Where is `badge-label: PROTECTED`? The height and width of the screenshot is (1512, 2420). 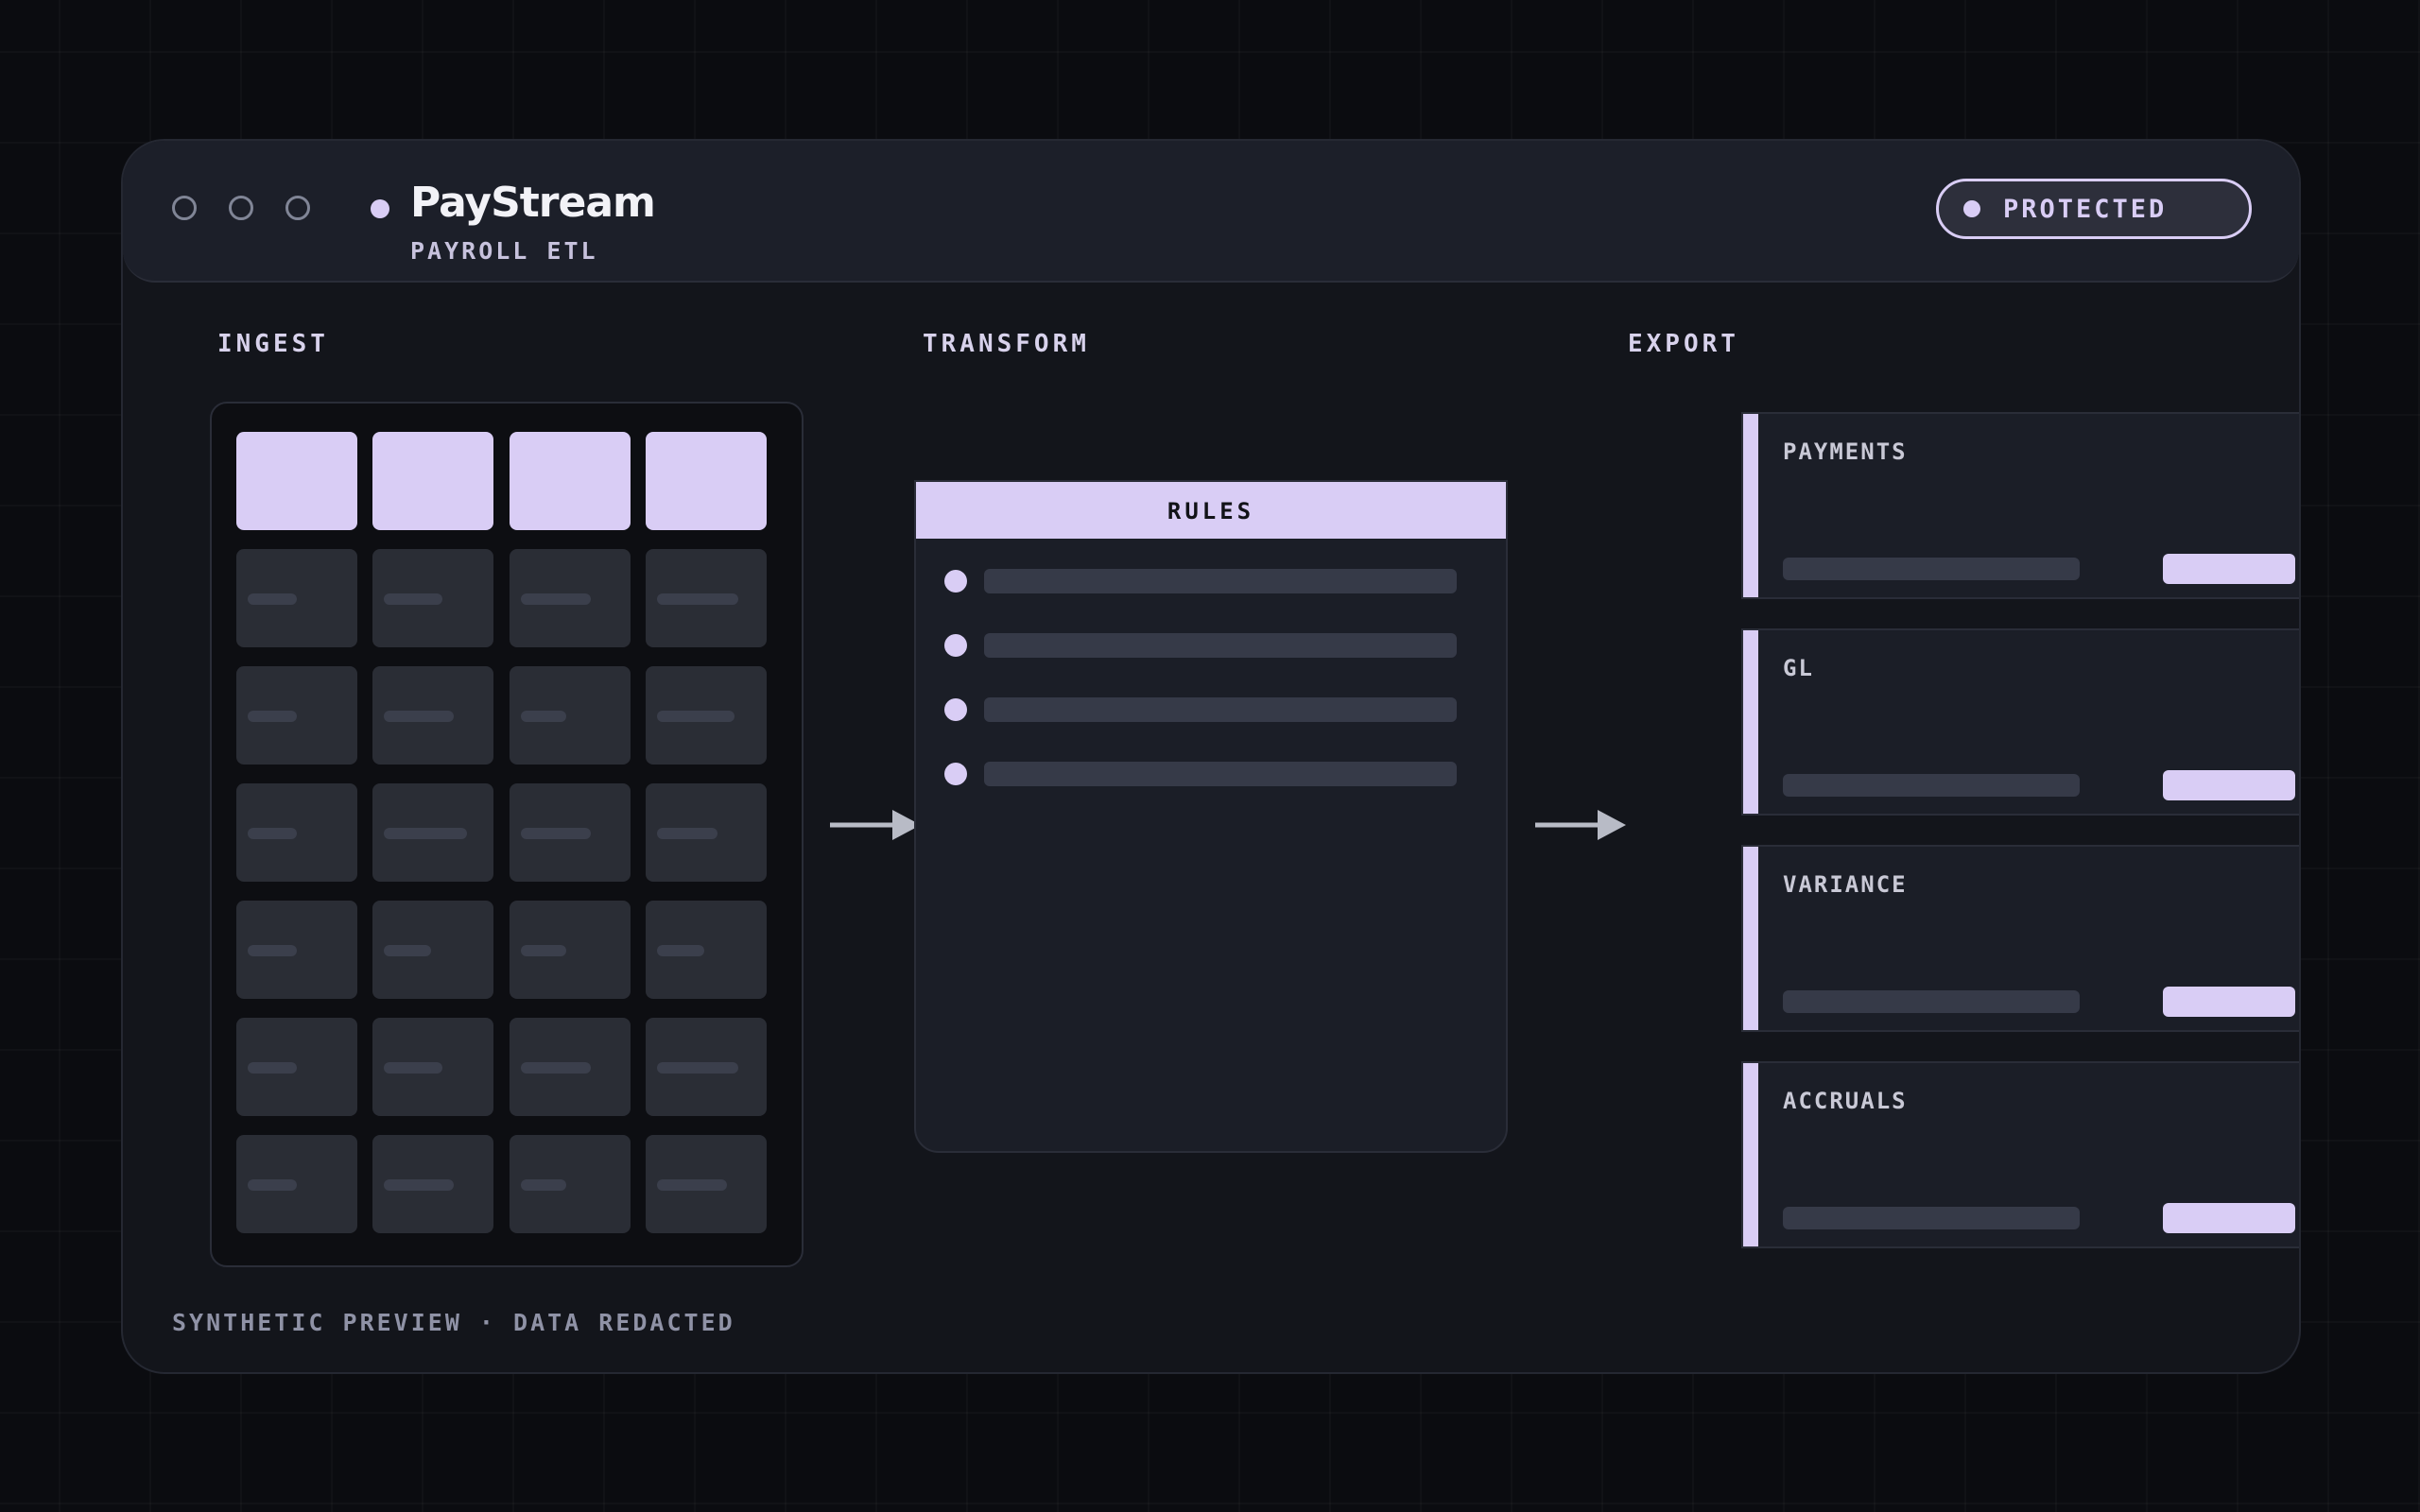
badge-label: PROTECTED is located at coordinates (2085, 209).